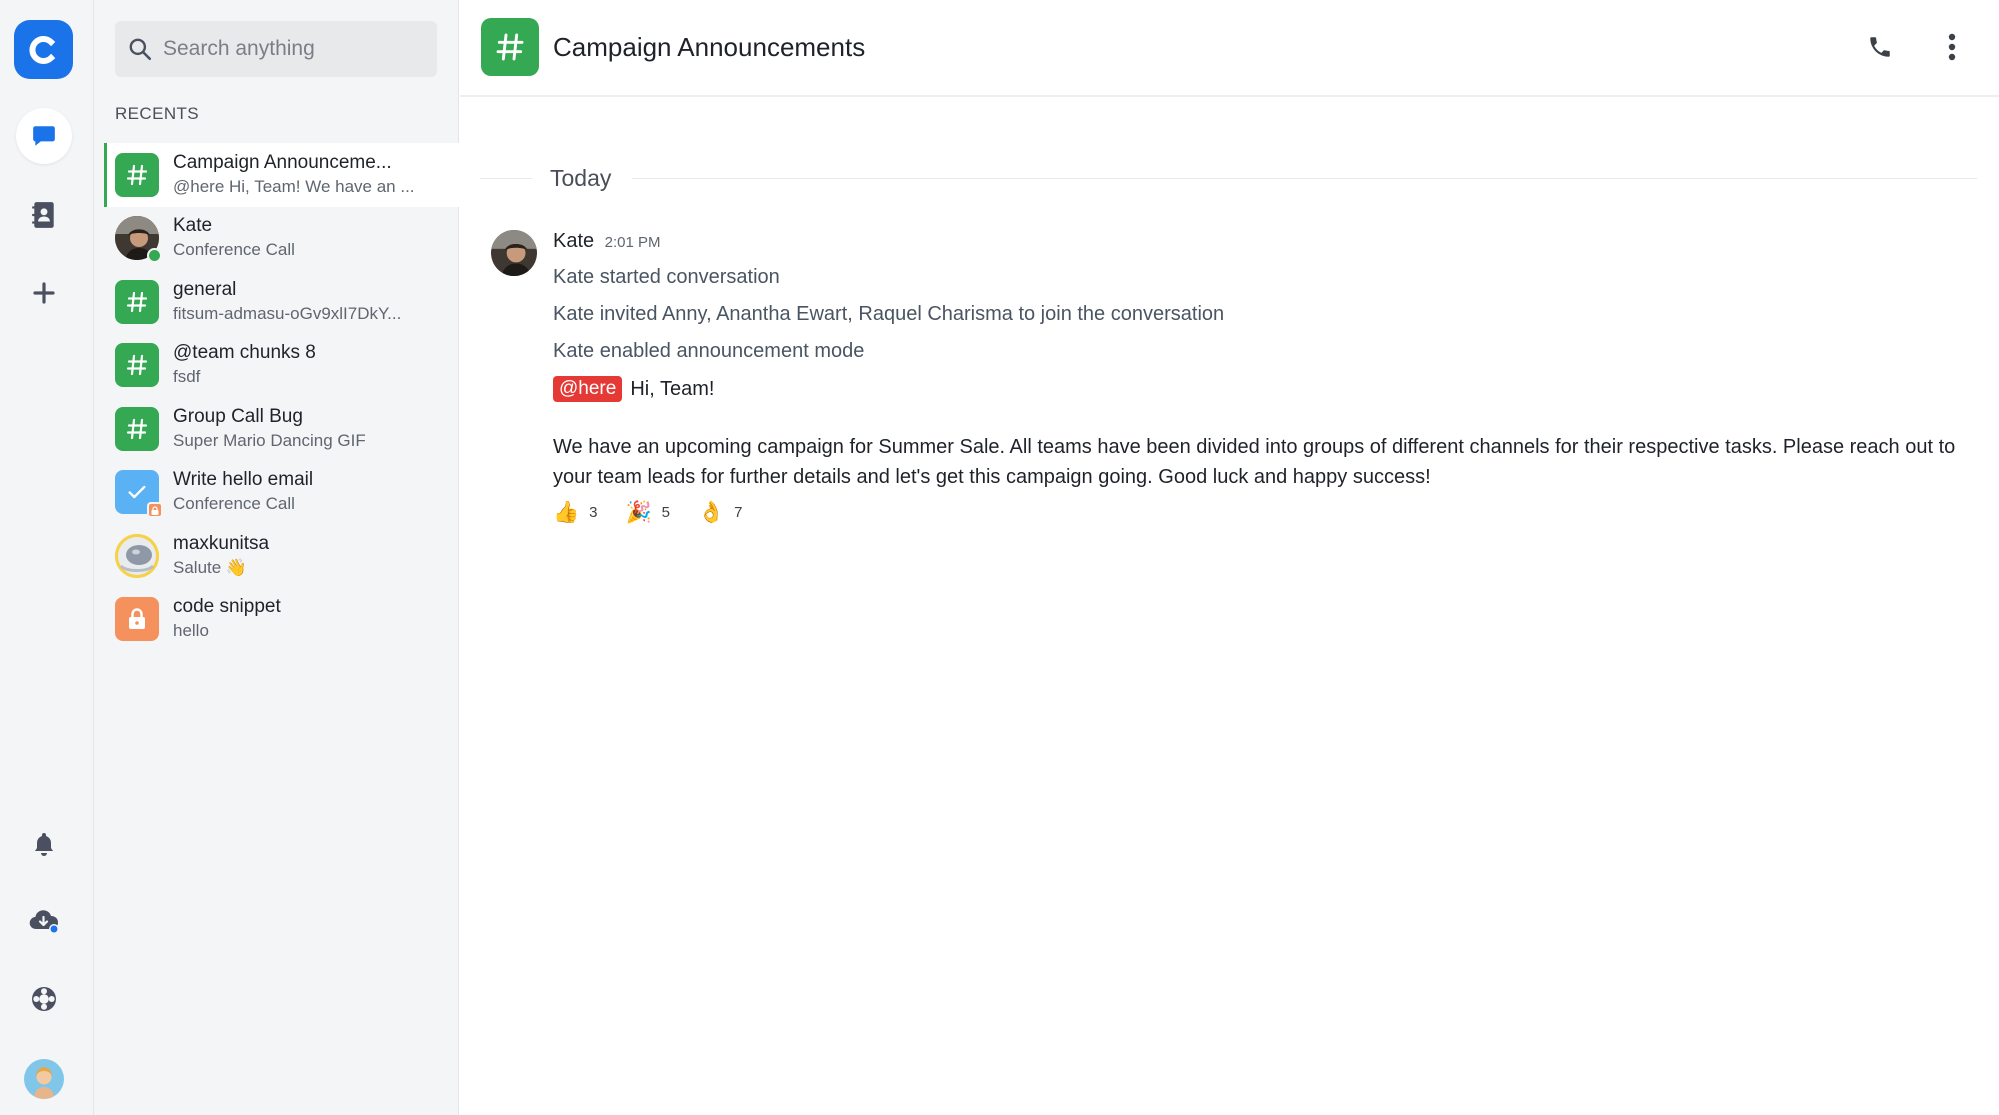 The image size is (1999, 1115). I want to click on reaction-count: 3, so click(593, 512).